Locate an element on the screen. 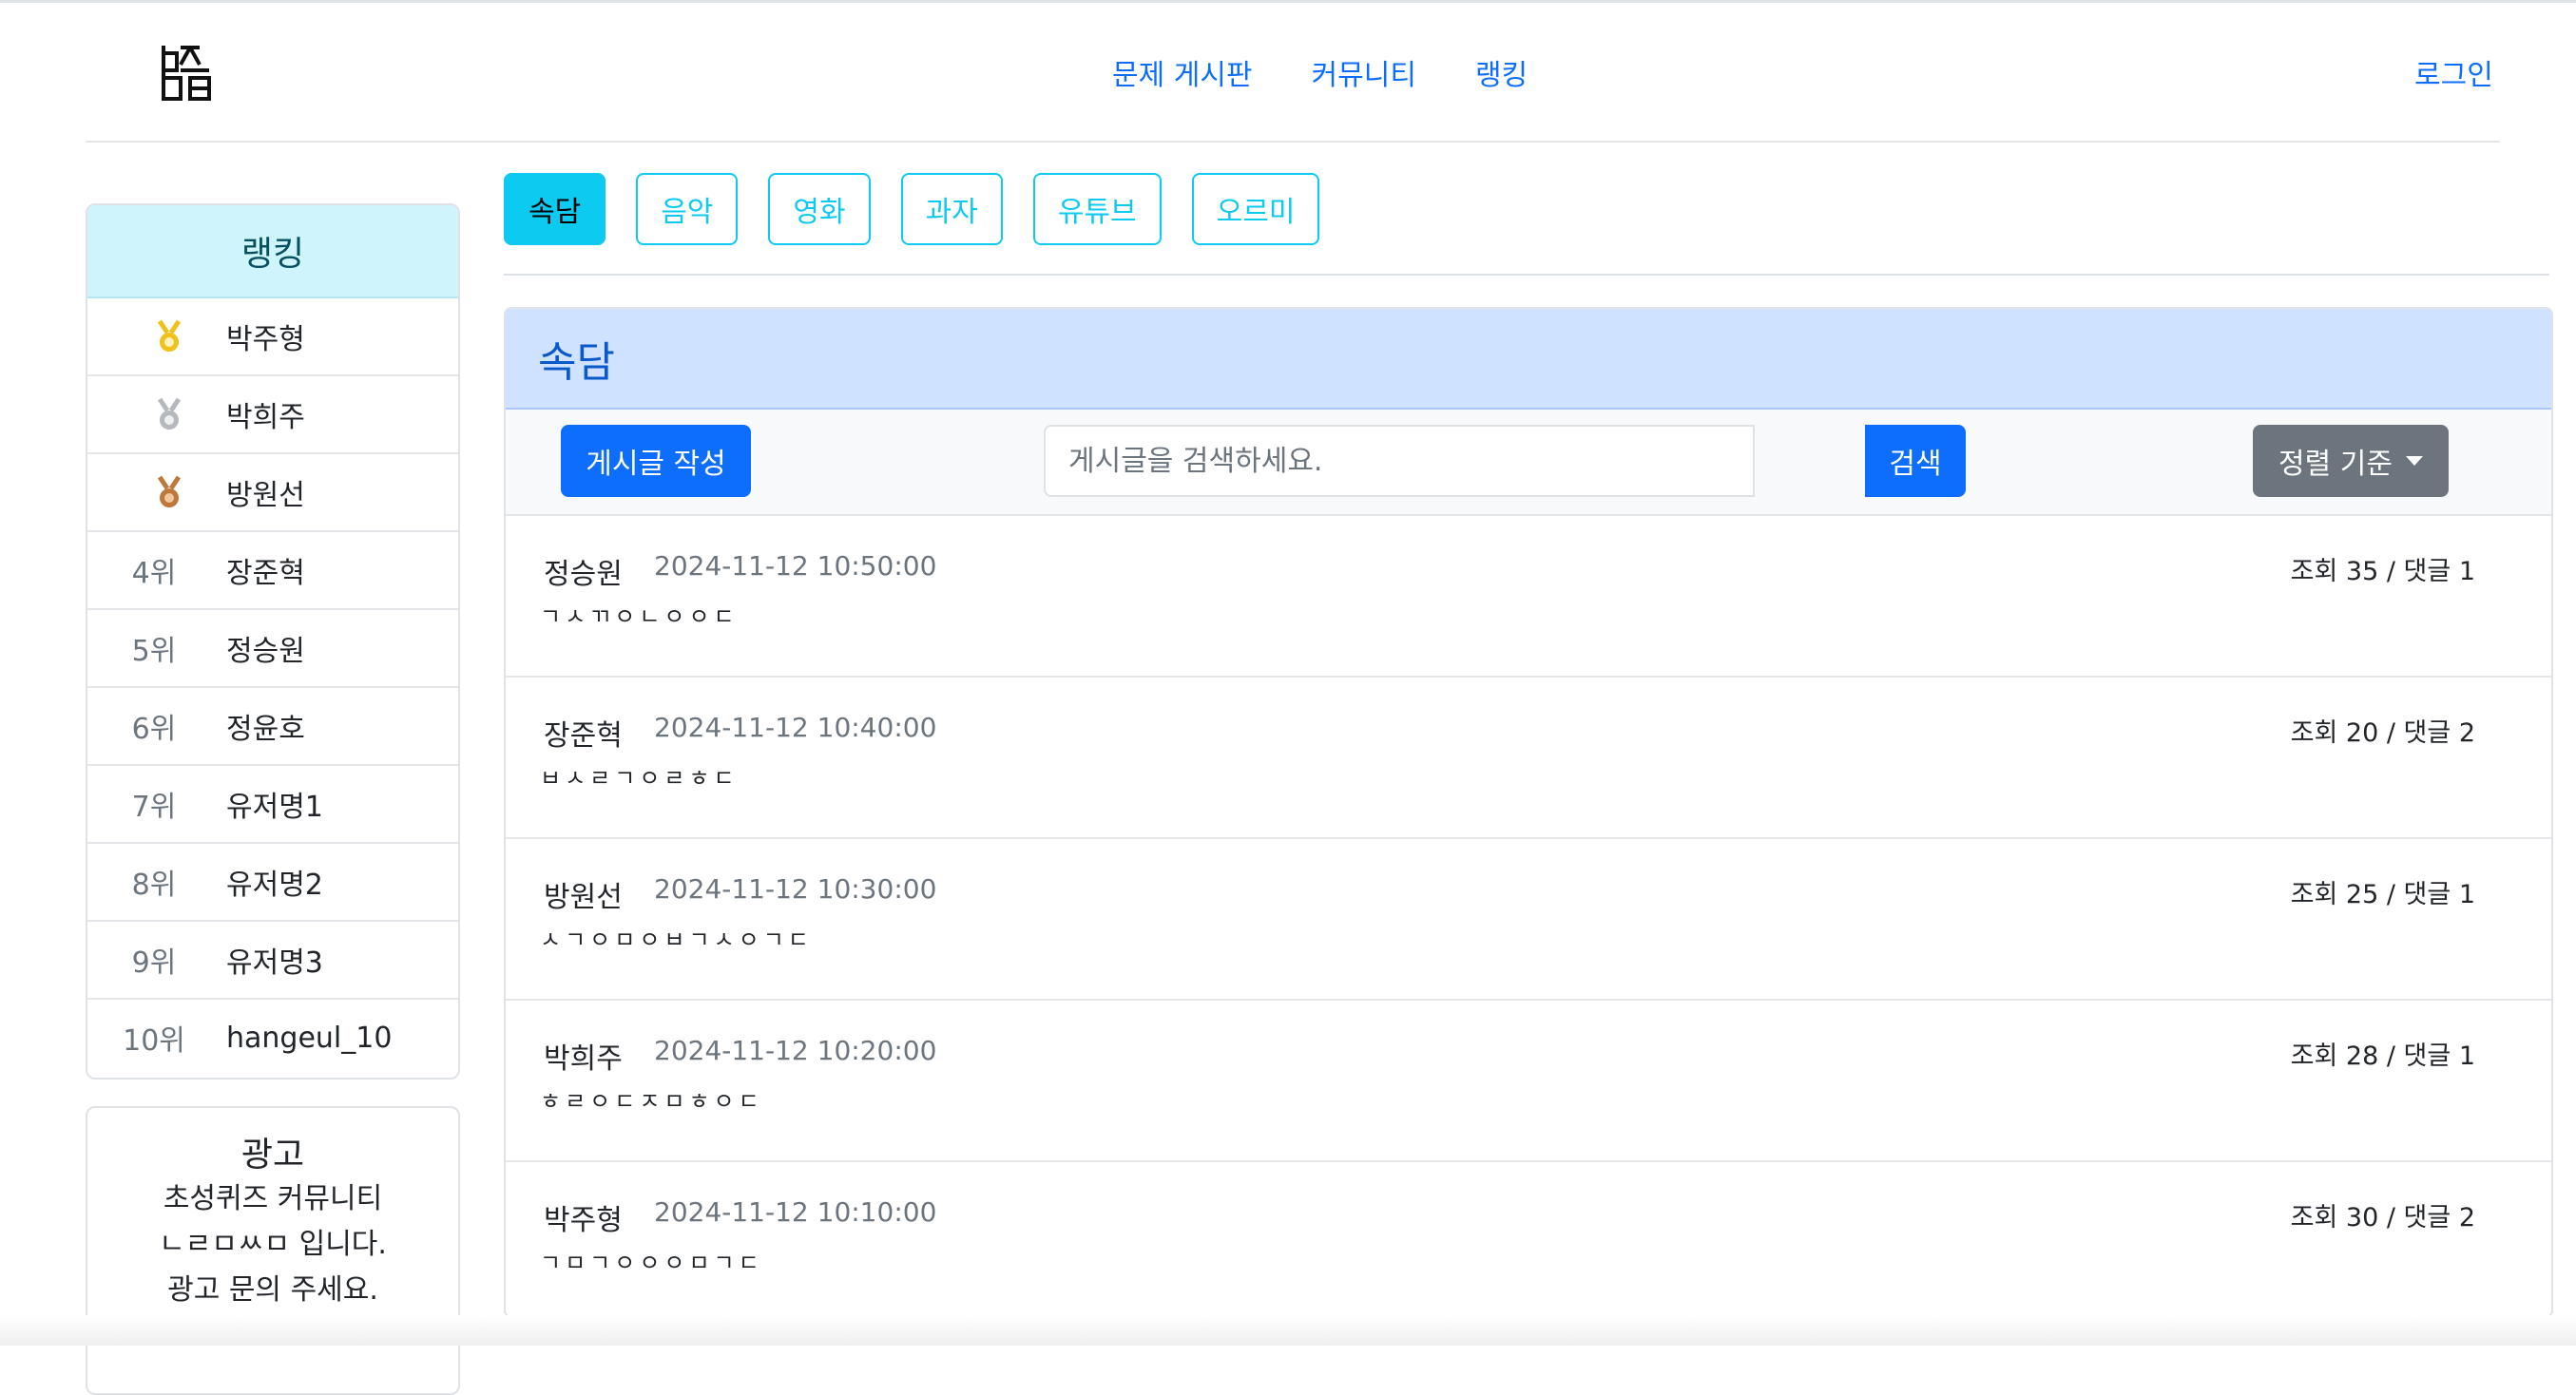  ranking-position: 10위 is located at coordinates (154, 1041).